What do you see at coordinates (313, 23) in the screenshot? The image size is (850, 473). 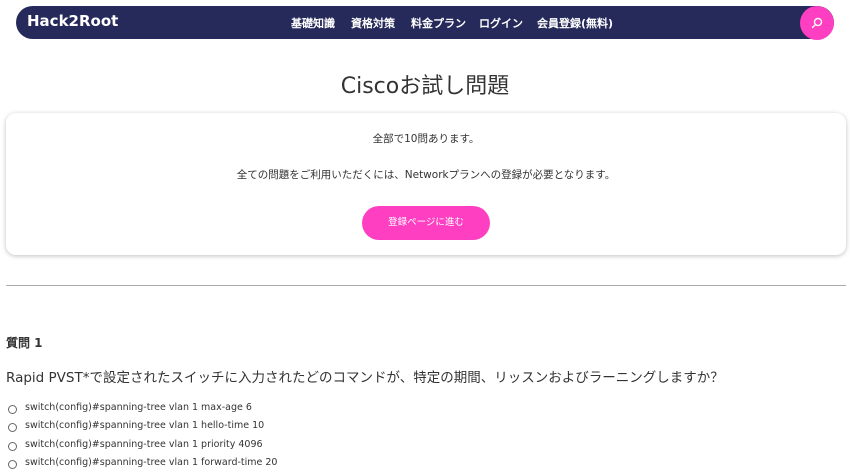 I see `nav-item-basics: 基礎知識` at bounding box center [313, 23].